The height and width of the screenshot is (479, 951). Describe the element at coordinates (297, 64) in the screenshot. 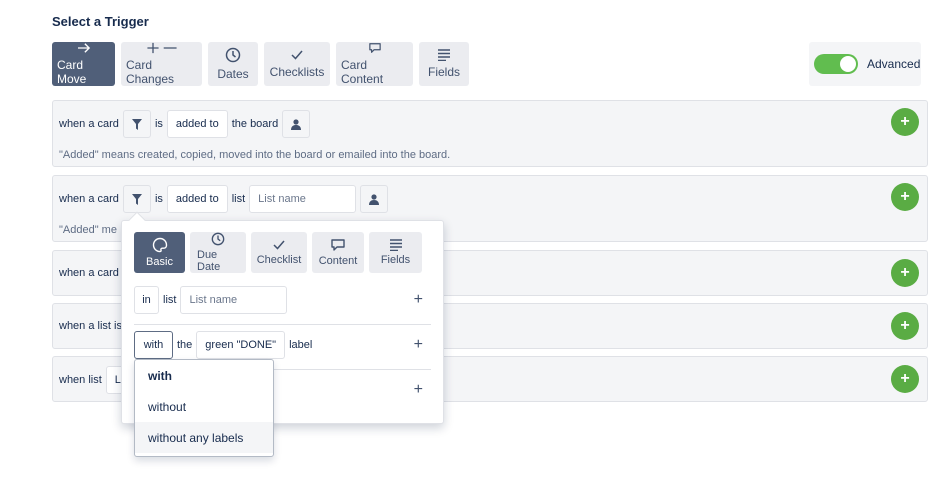

I see `tab-checklists: Checklists` at that location.